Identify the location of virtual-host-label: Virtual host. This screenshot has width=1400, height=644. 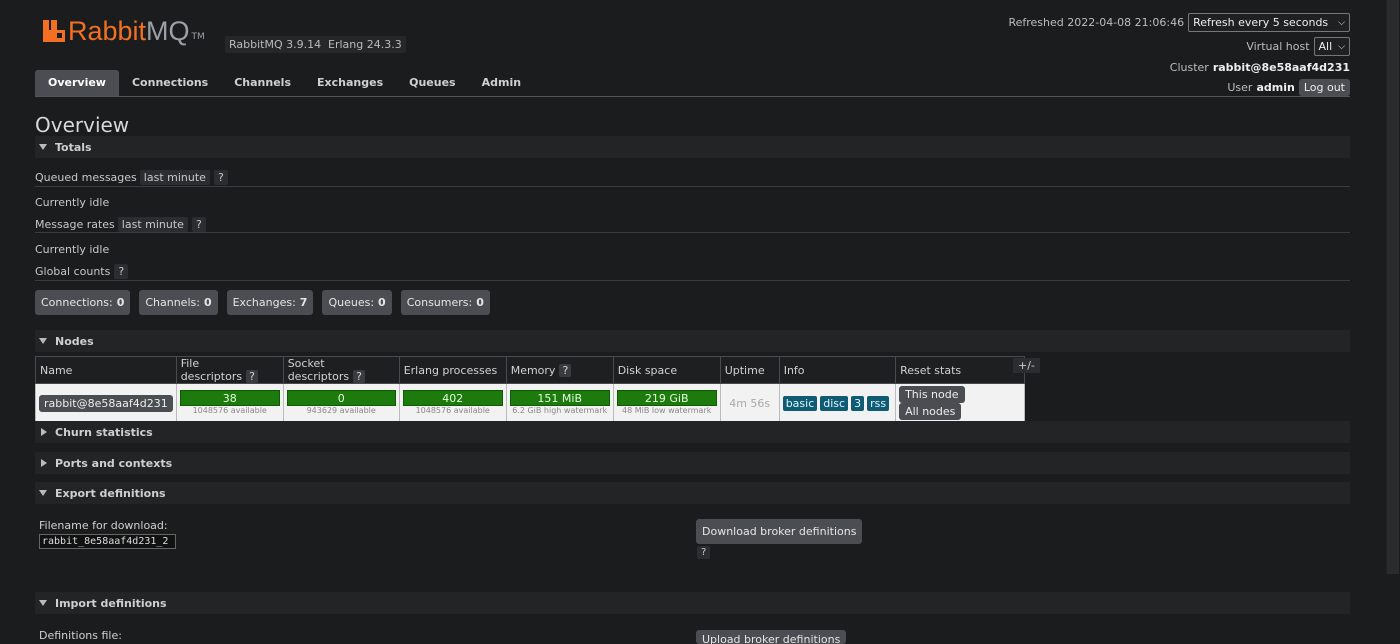
(1278, 46).